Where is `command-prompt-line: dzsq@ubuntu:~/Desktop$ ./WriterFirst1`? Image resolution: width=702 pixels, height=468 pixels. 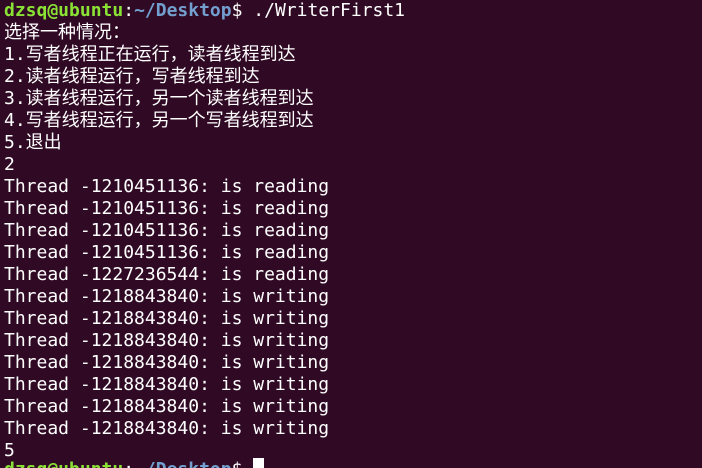
command-prompt-line: dzsq@ubuntu:~/Desktop$ ./WriterFirst1 is located at coordinates (353, 11).